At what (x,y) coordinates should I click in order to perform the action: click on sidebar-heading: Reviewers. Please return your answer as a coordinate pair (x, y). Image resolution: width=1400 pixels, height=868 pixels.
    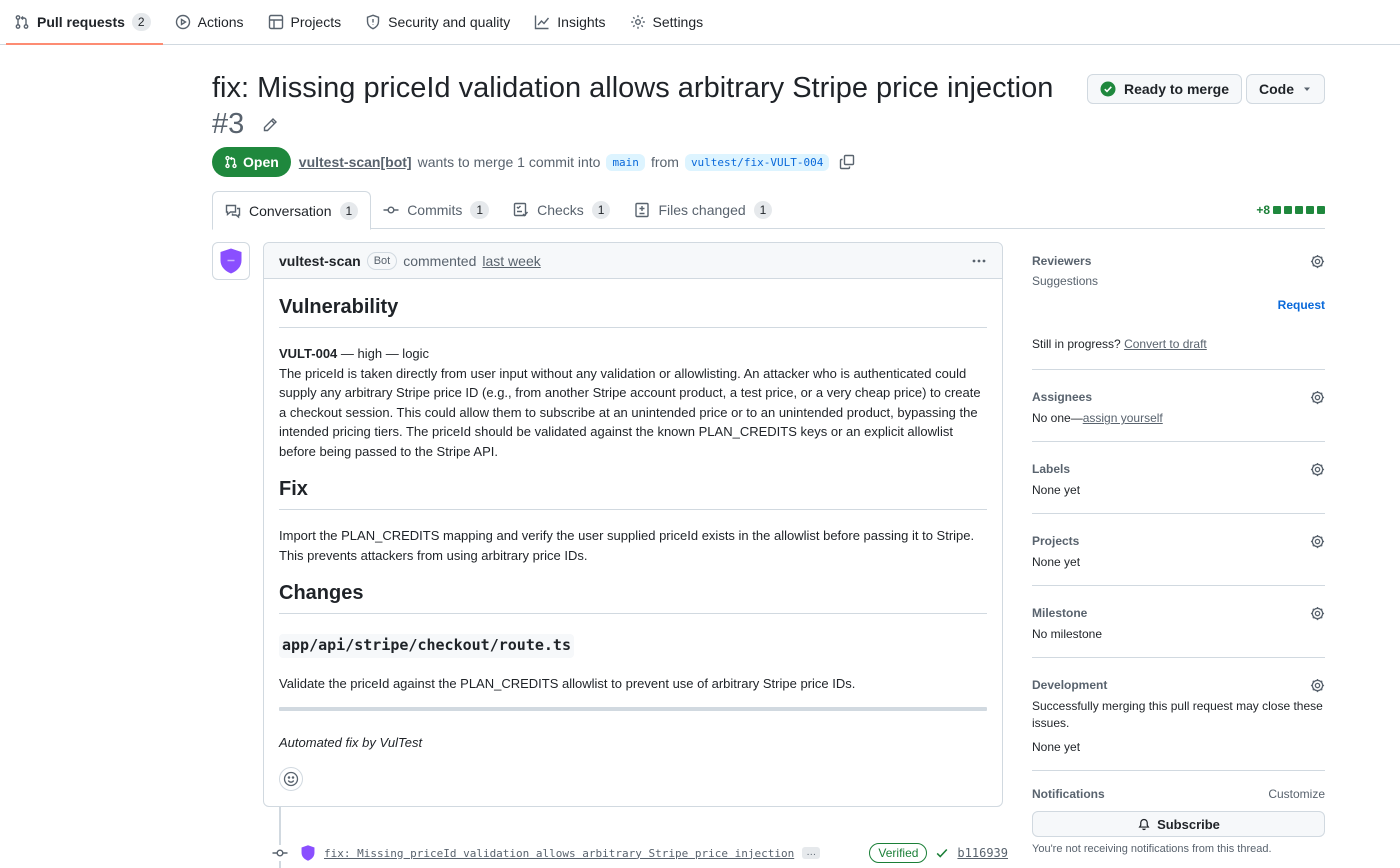
    Looking at the image, I should click on (1178, 261).